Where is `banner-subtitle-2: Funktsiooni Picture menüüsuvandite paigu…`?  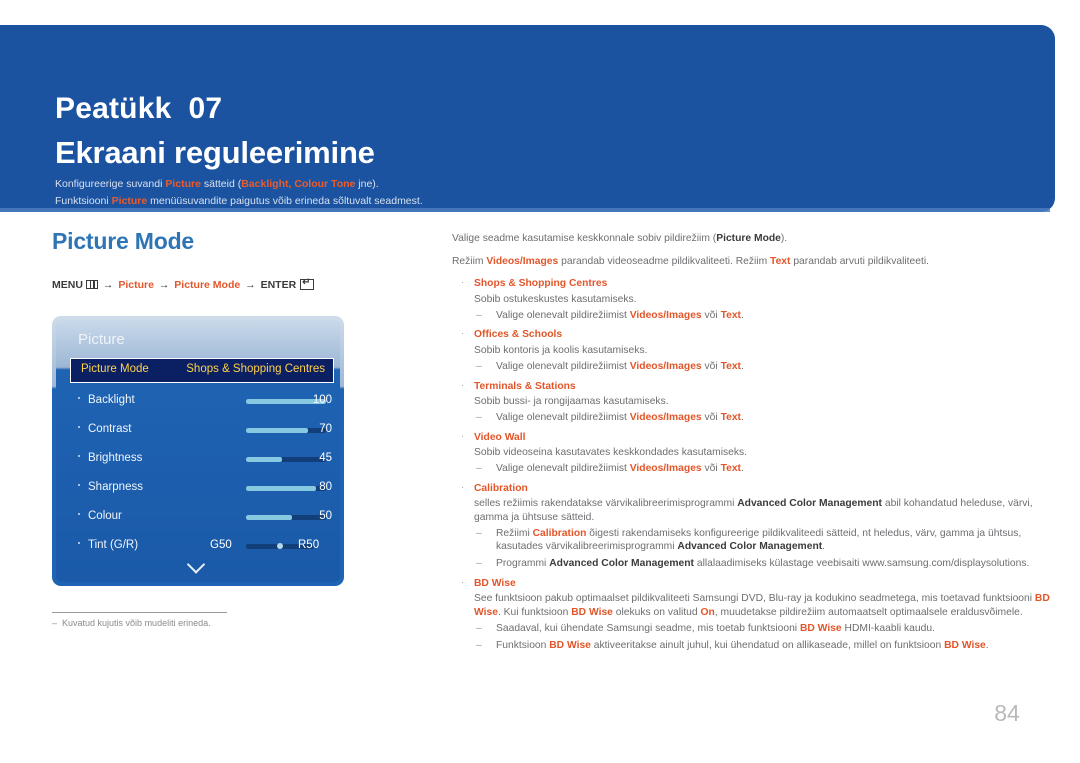
banner-subtitle-2: Funktsiooni Picture menüüsuvandite paigu… is located at coordinates (239, 201).